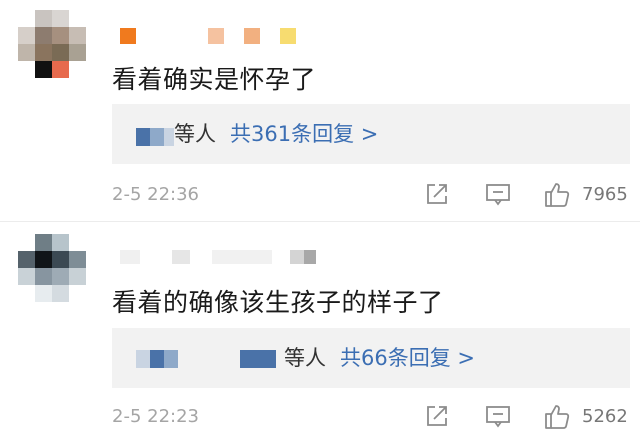 The height and width of the screenshot is (441, 640). I want to click on timestamp: 2-5 22:23, so click(155, 416).